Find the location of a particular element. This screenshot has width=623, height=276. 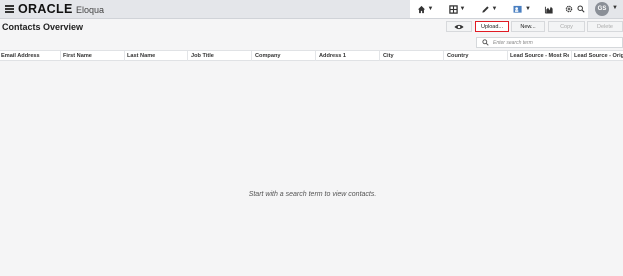

search-input: Enter search term is located at coordinates (549, 42).